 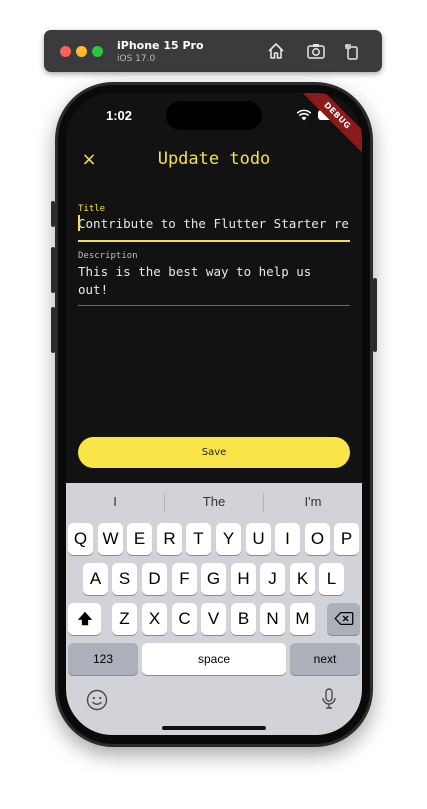 What do you see at coordinates (213, 619) in the screenshot?
I see `key-v: V` at bounding box center [213, 619].